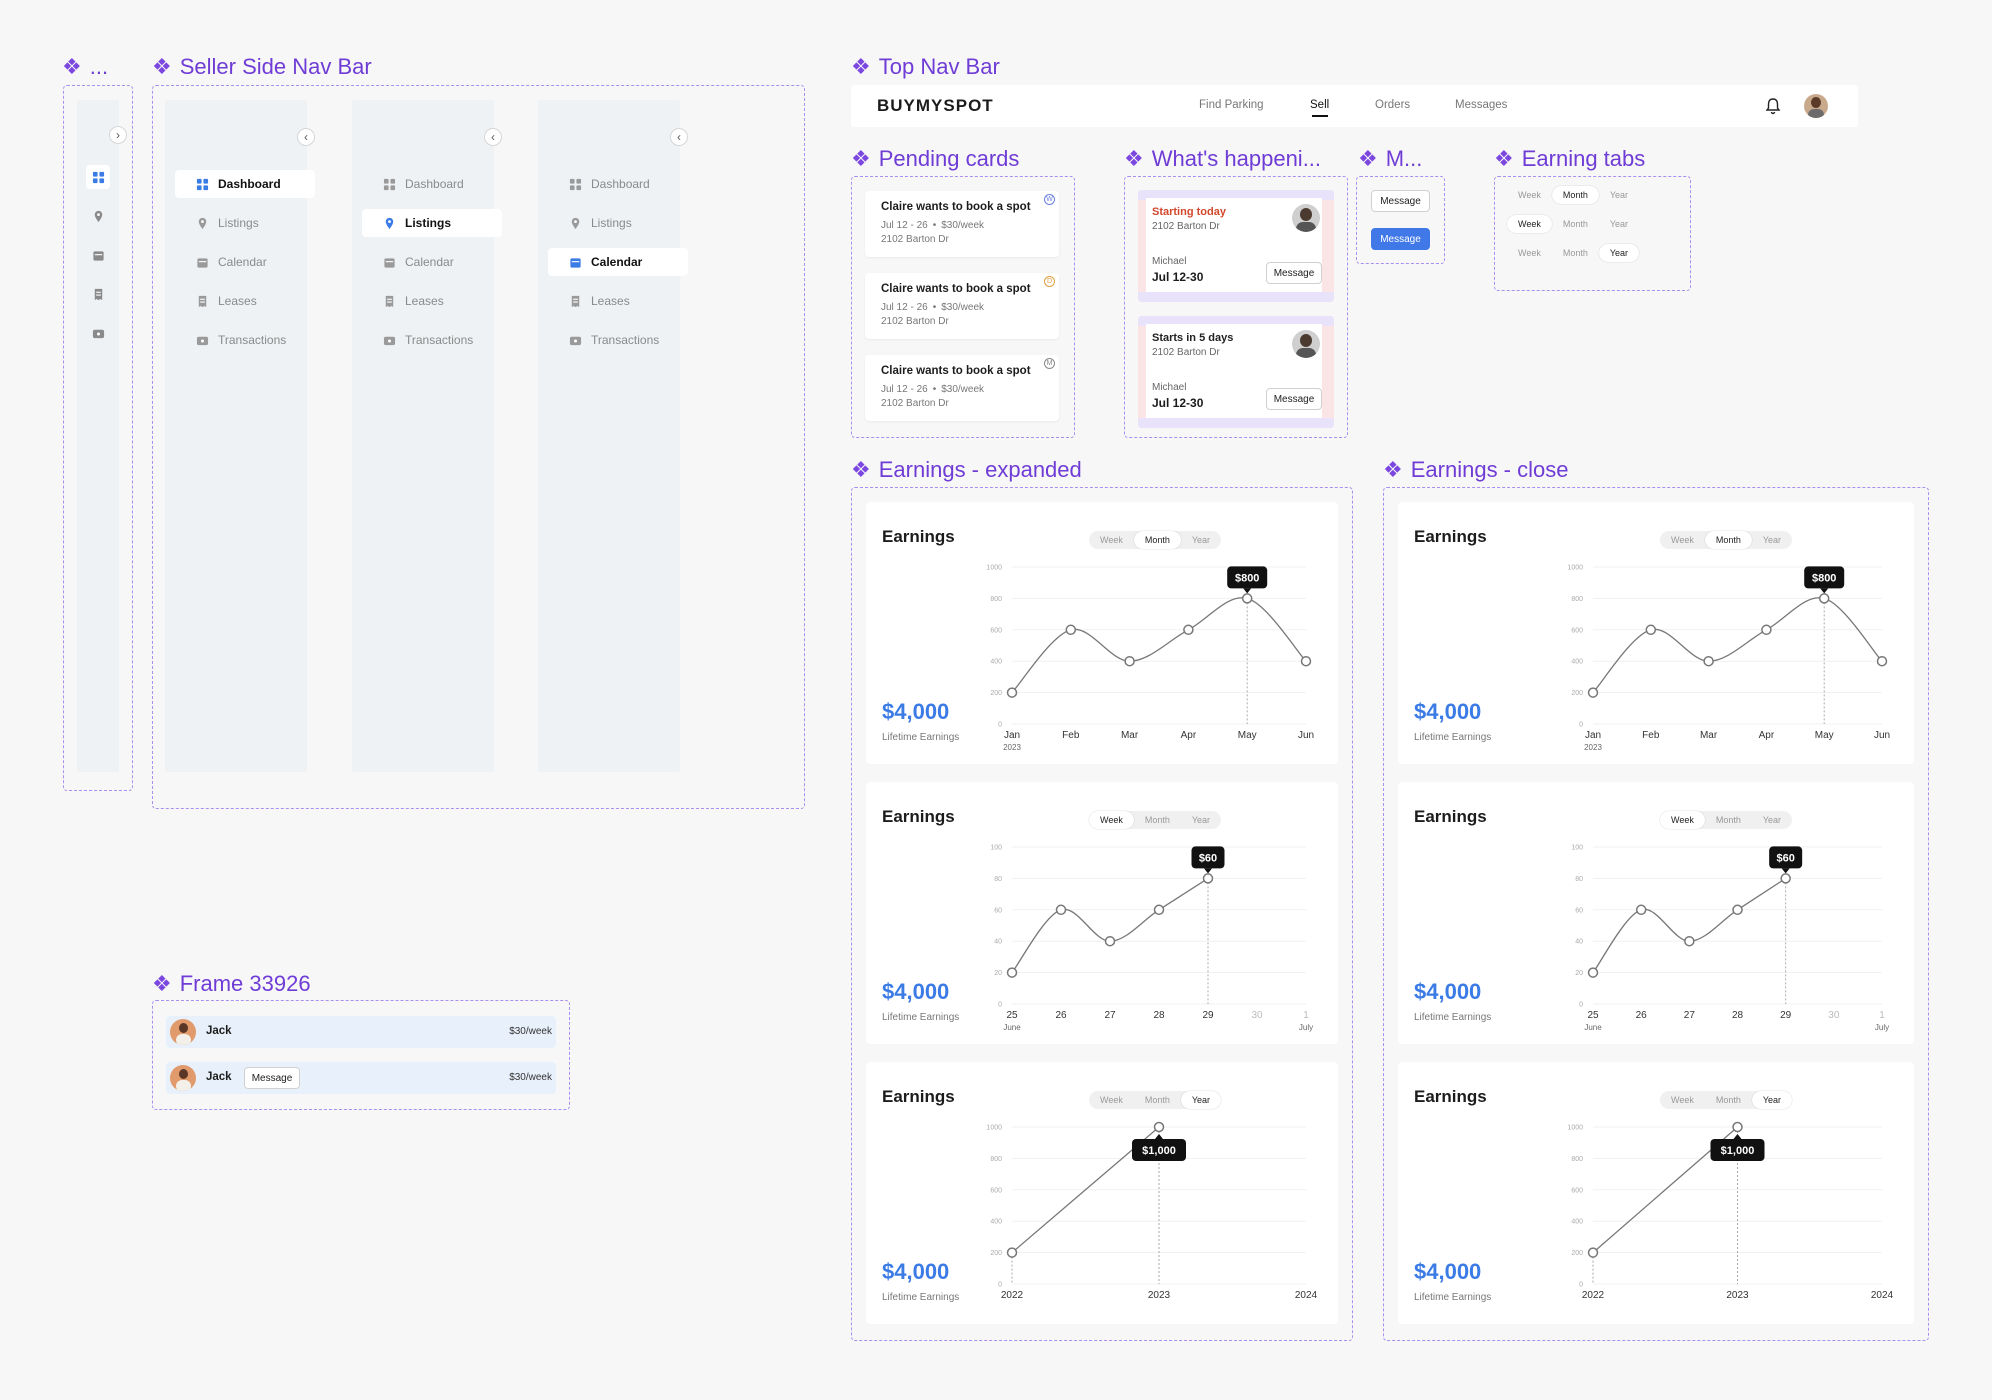 The height and width of the screenshot is (1400, 1992). I want to click on nav-link-sell: Sell, so click(1319, 105).